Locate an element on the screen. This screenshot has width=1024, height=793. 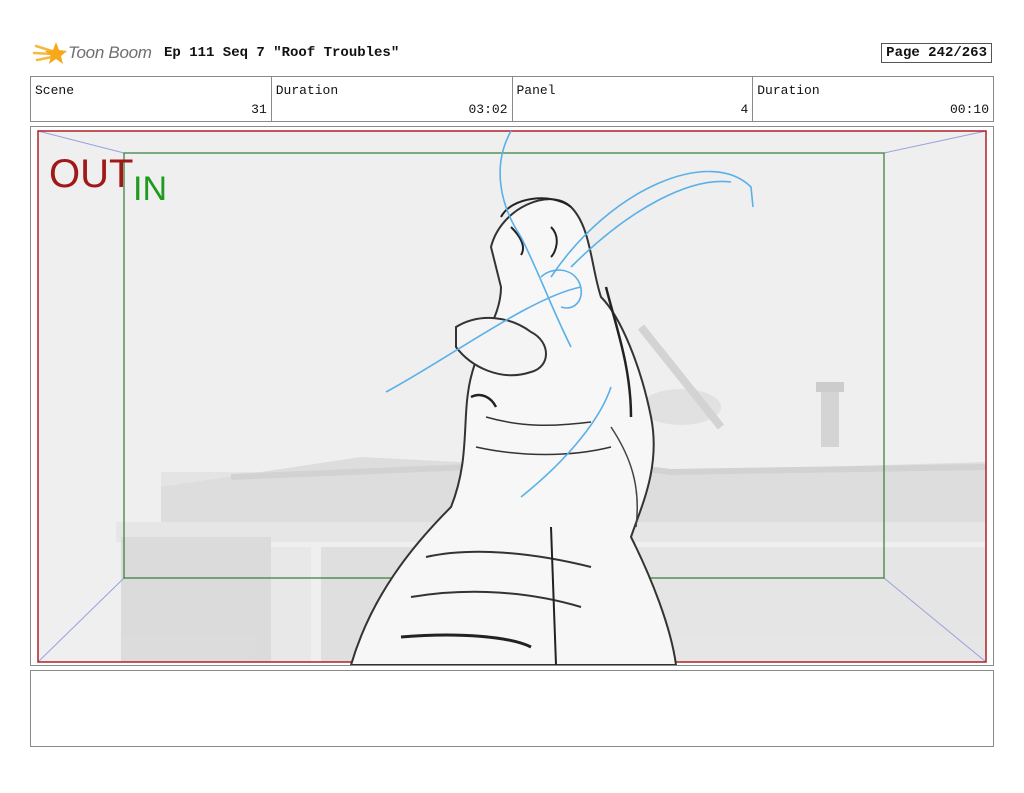
scene-value: 31 is located at coordinates (259, 109).